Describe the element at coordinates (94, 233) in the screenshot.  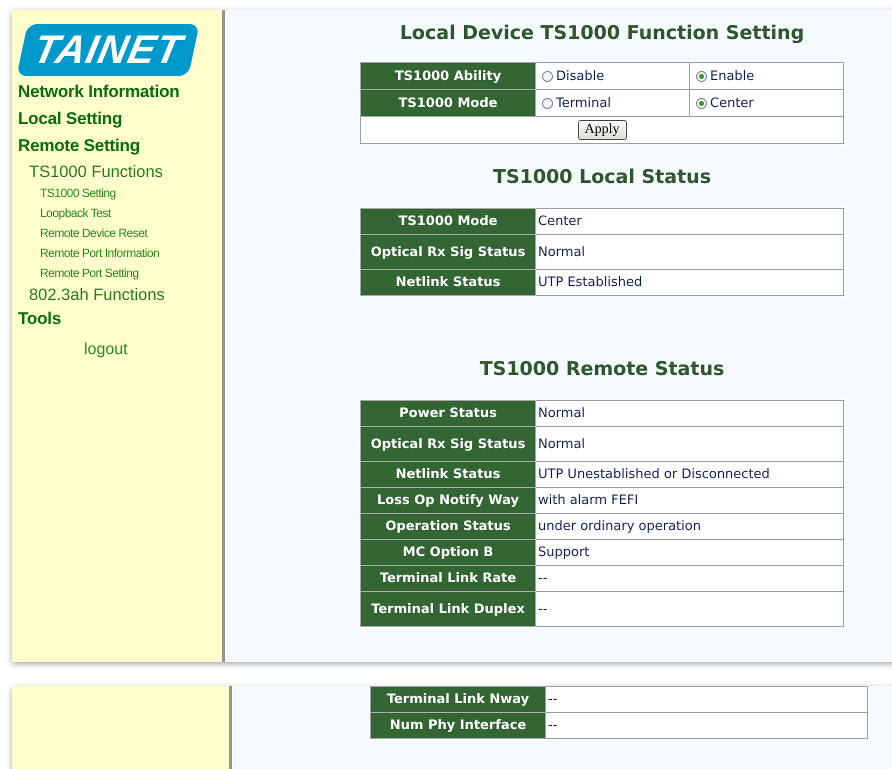
I see `nav-link: Remote Device Reset` at that location.